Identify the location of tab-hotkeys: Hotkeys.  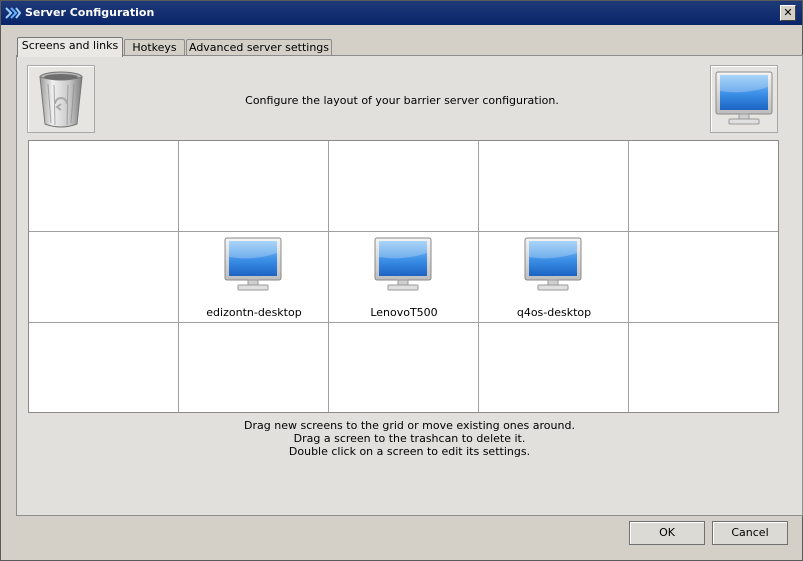
(154, 47).